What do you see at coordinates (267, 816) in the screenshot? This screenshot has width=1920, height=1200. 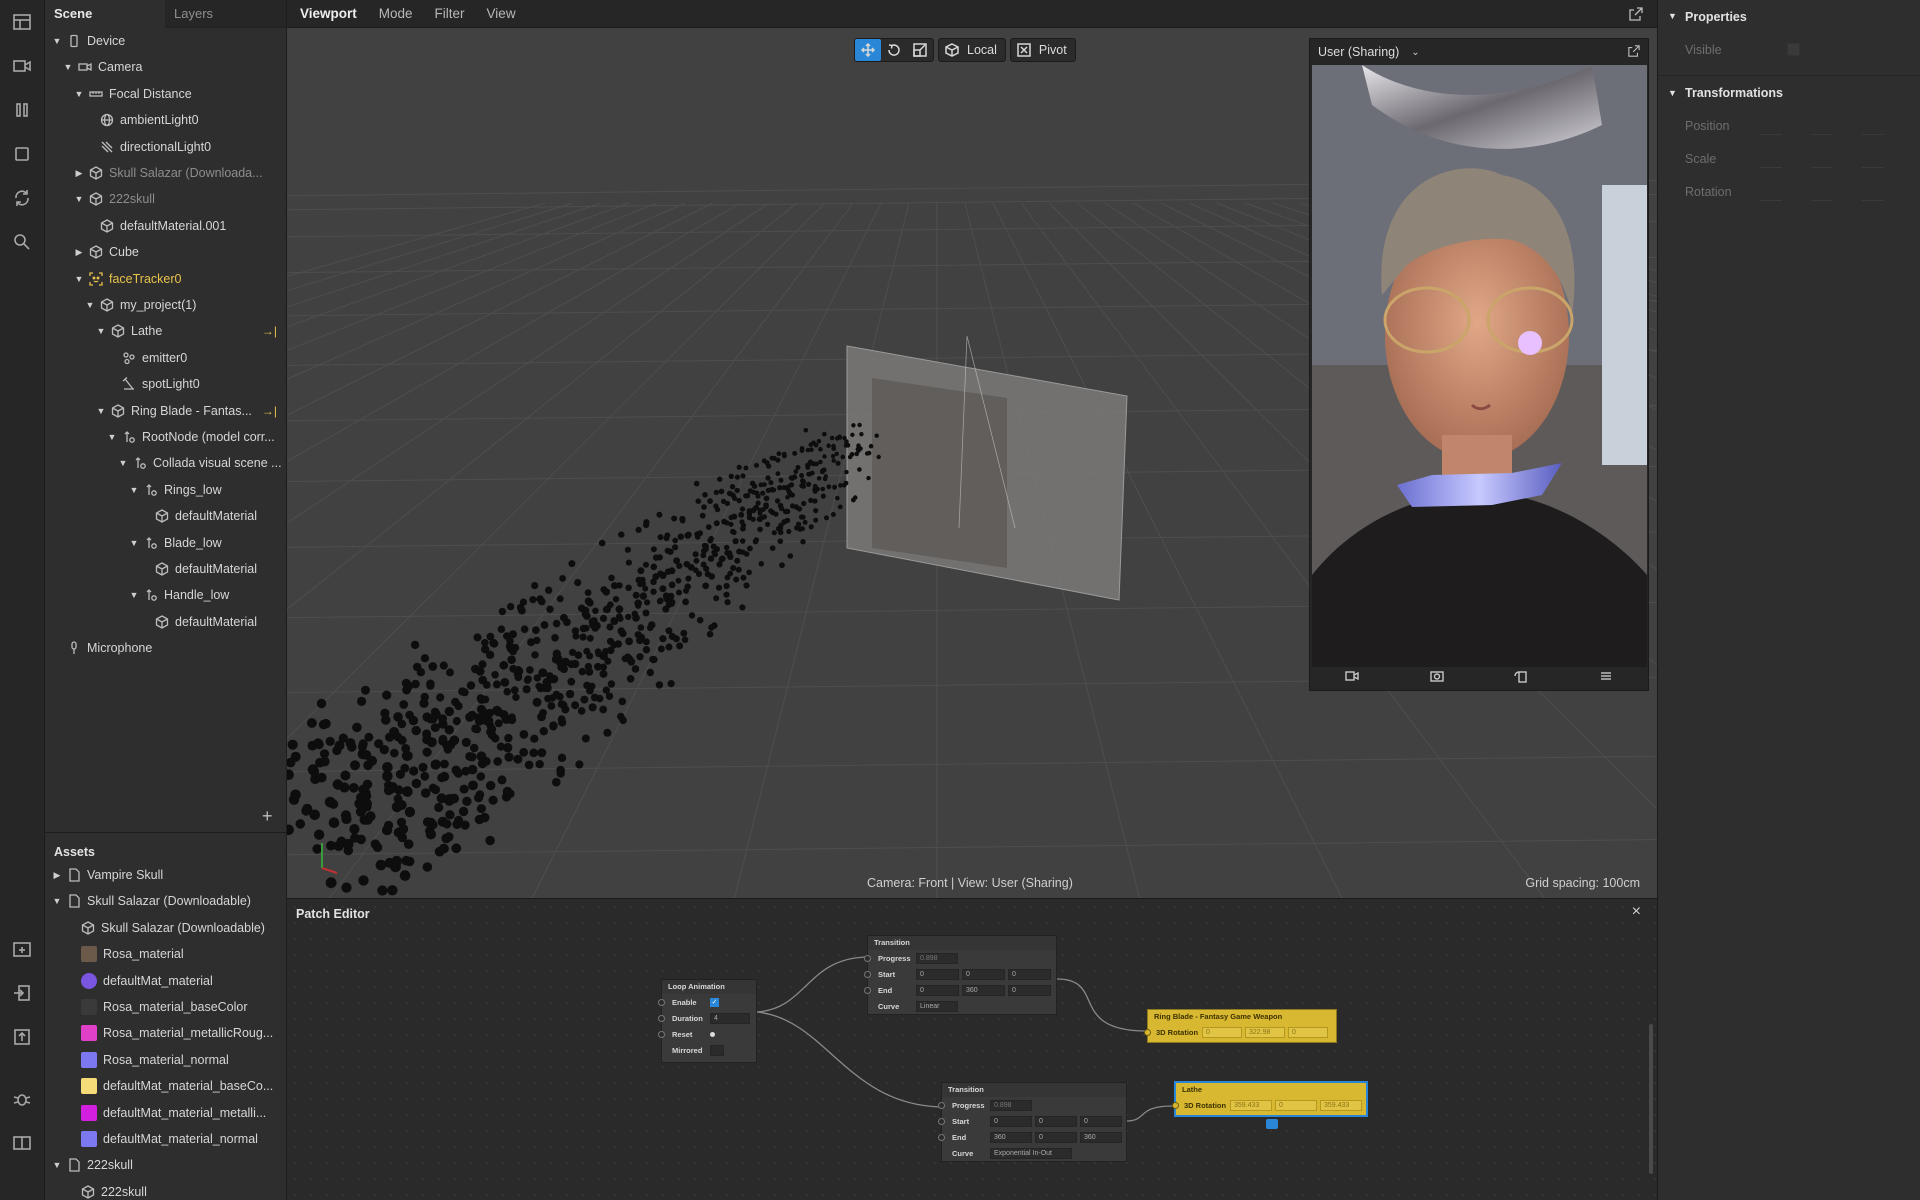 I see `add-object-button: +` at bounding box center [267, 816].